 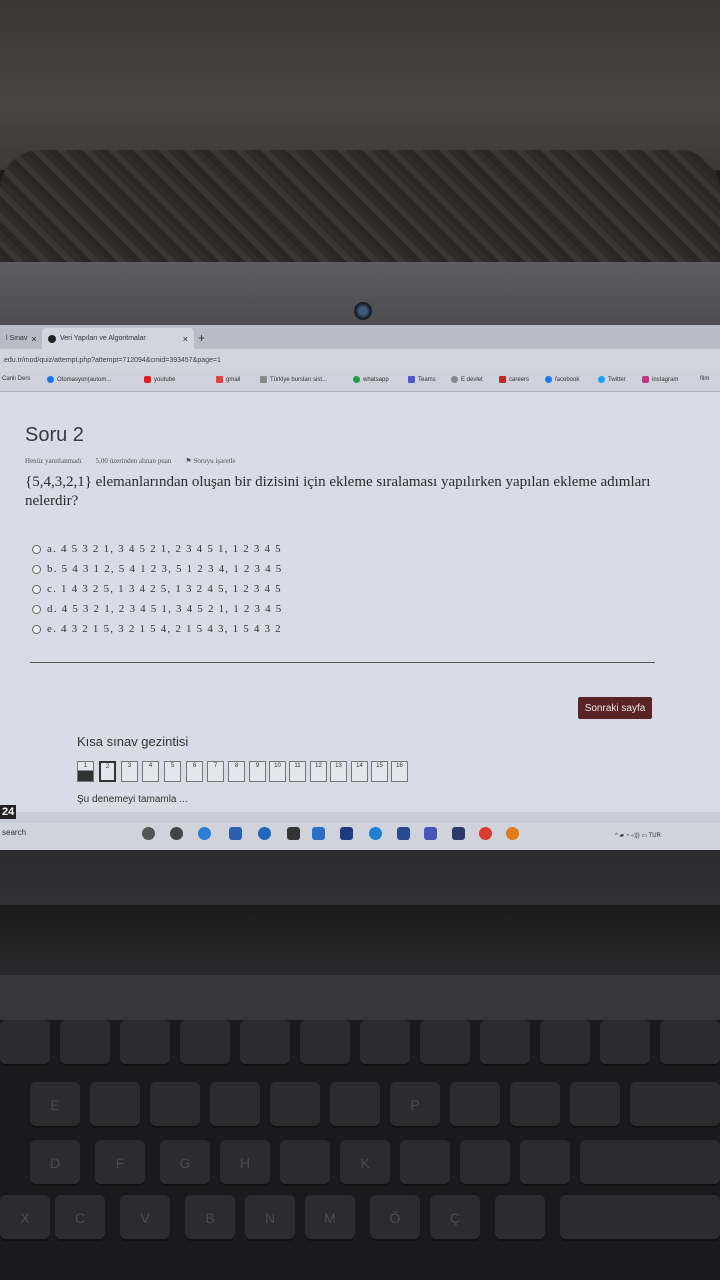 What do you see at coordinates (562, 379) in the screenshot?
I see `bookmark-item: facebook` at bounding box center [562, 379].